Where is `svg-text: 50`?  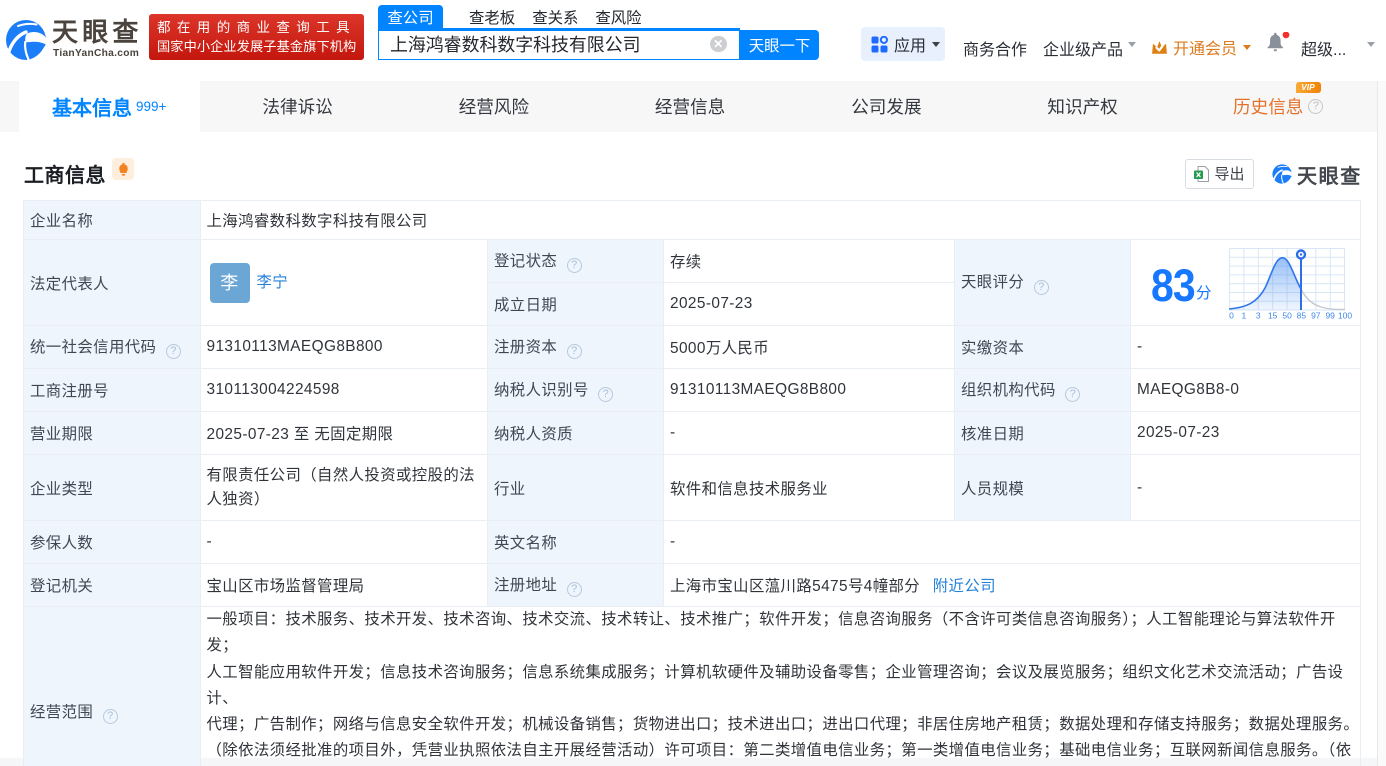 svg-text: 50 is located at coordinates (1287, 316).